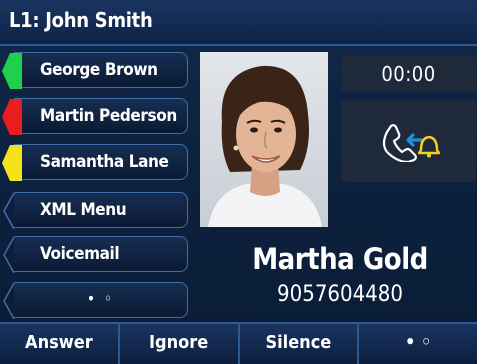  I want to click on line-key-label: Voicemail, so click(80, 254).